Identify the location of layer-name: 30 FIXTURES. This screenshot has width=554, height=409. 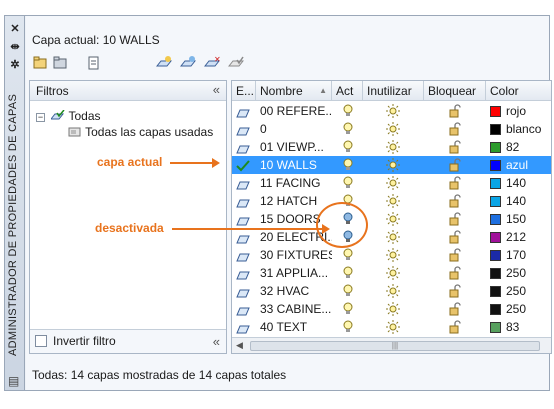
(296, 255).